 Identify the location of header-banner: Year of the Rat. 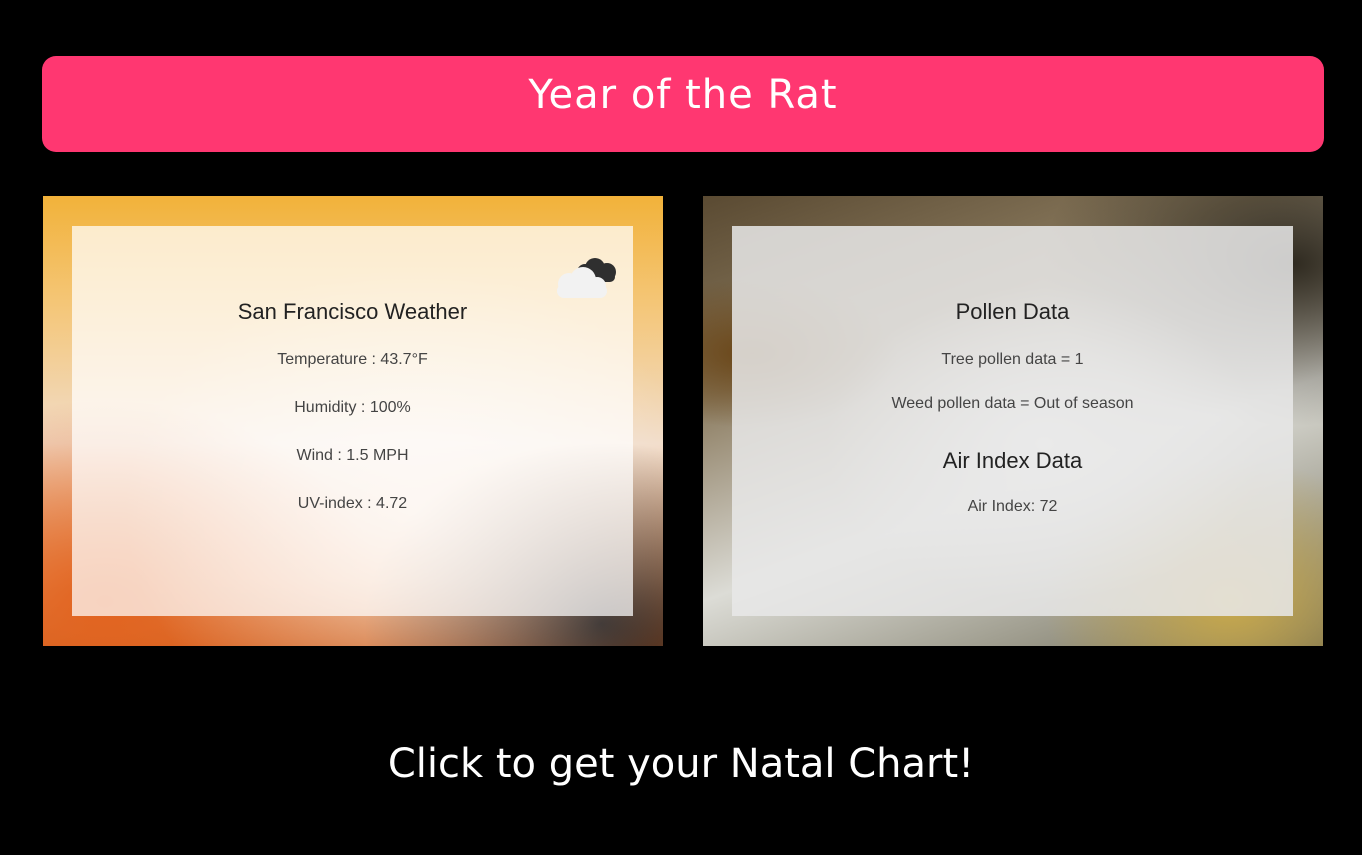
(683, 104).